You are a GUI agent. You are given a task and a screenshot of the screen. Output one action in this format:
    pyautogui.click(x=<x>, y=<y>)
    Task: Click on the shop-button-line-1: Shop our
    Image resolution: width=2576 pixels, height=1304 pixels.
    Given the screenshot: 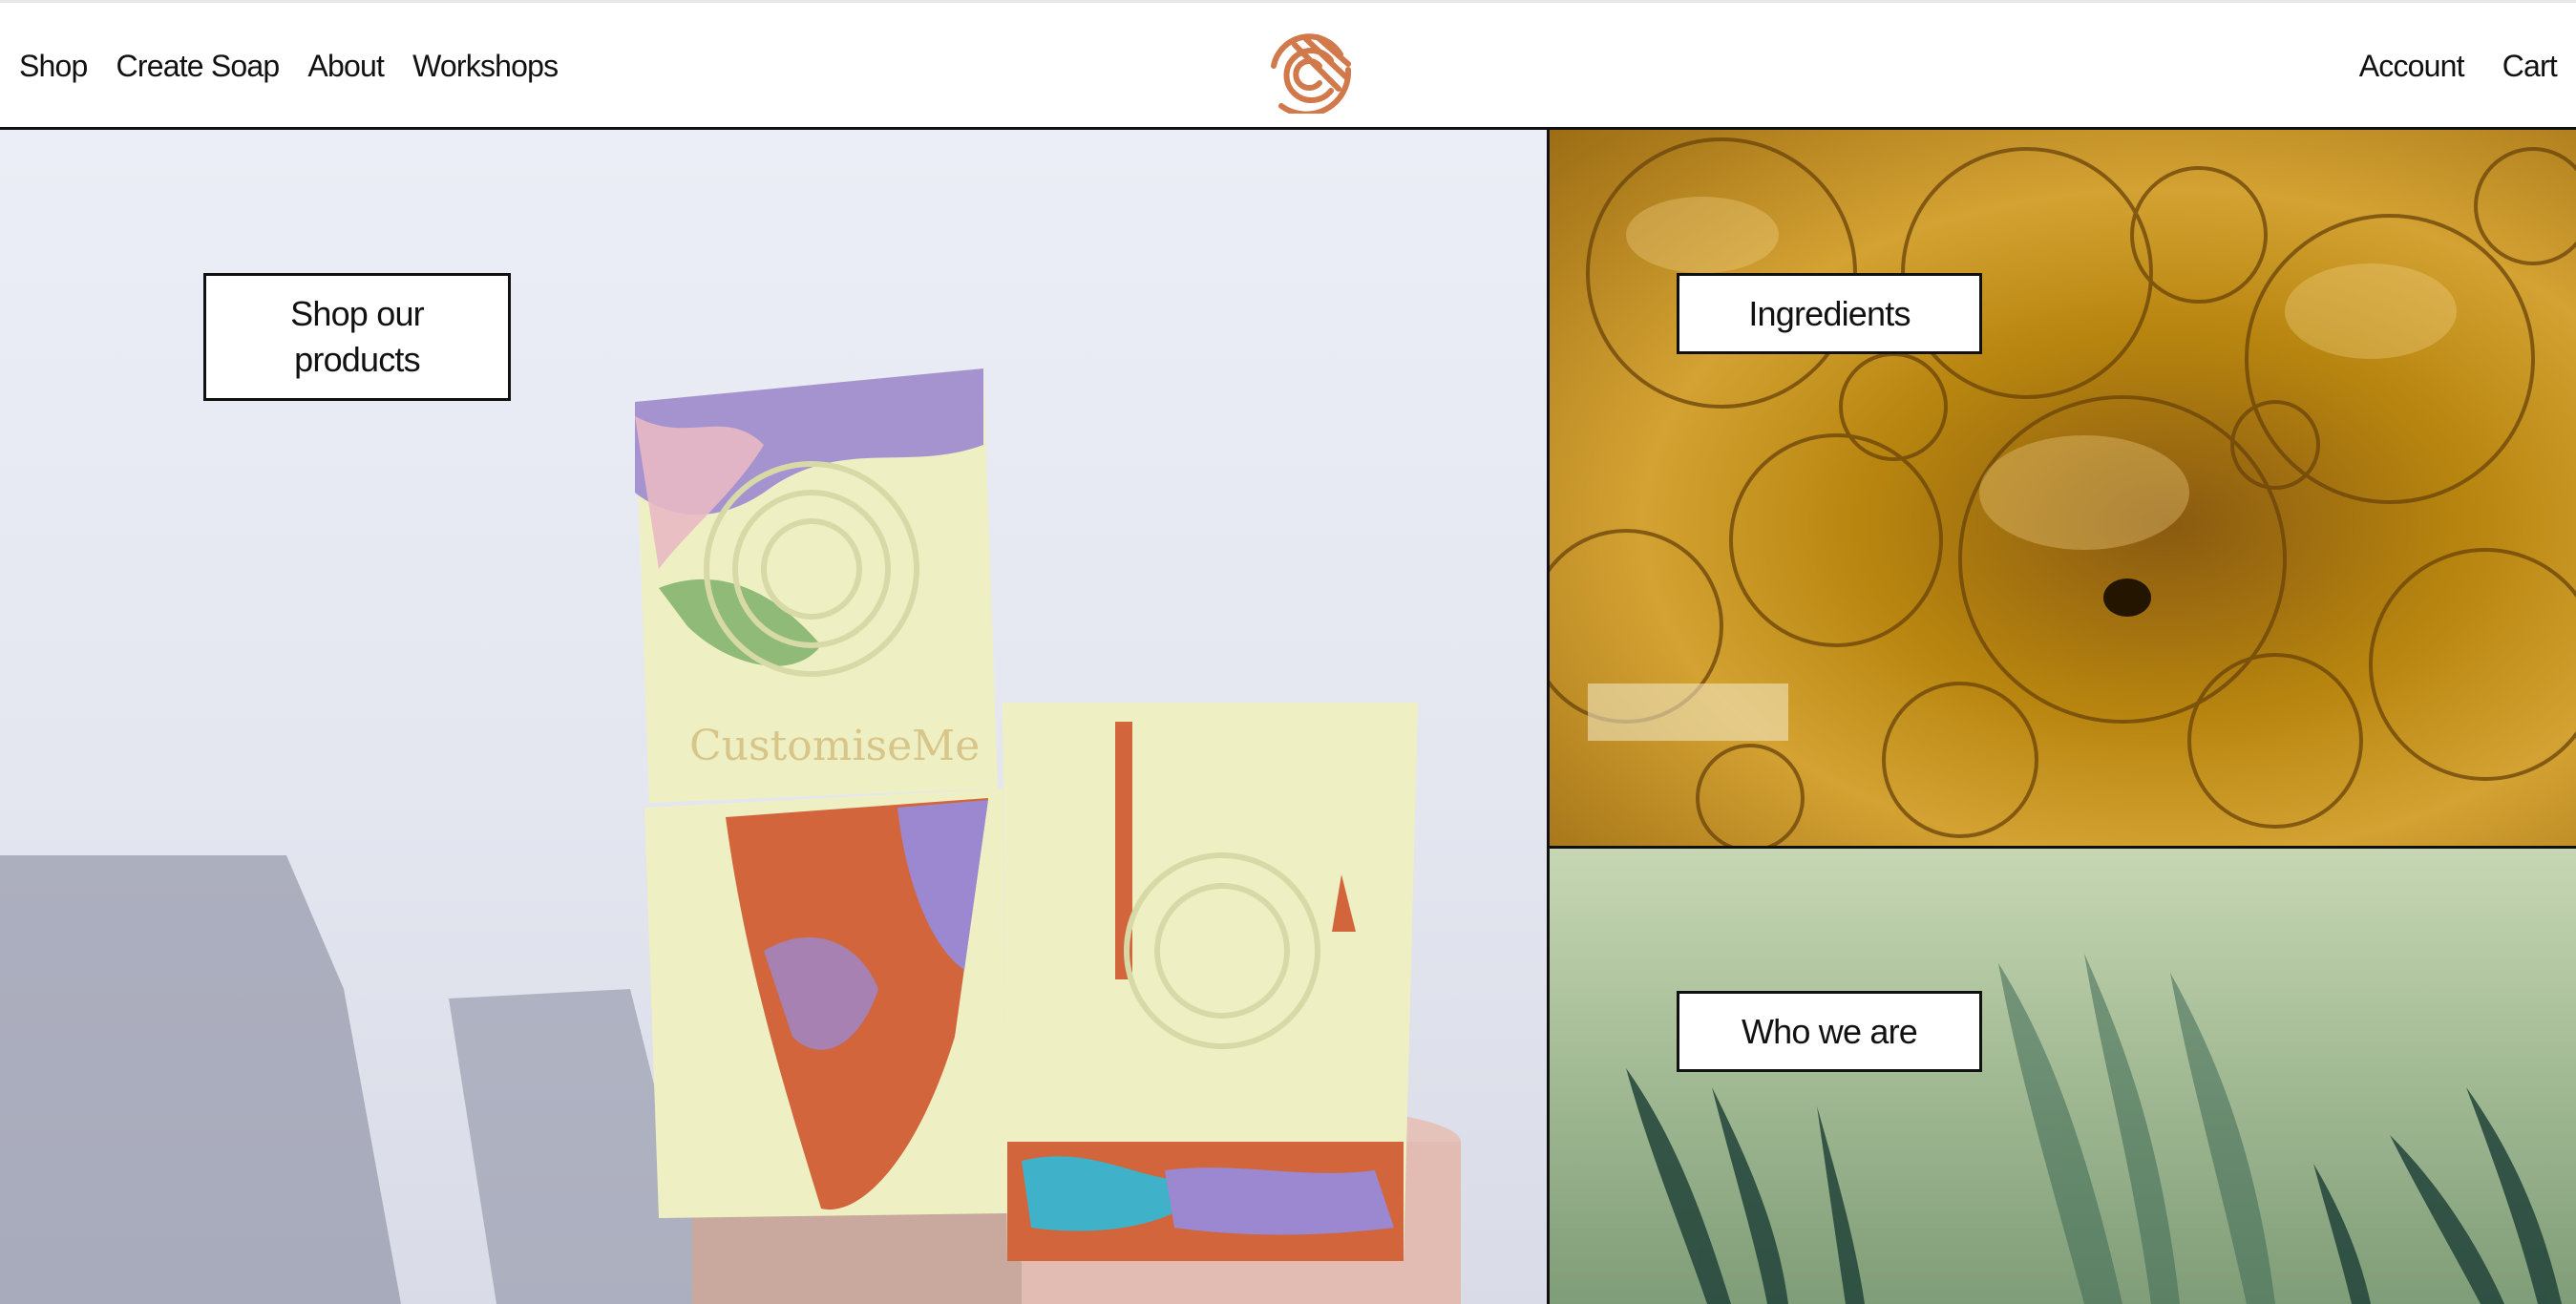 What is the action you would take?
    pyautogui.click(x=357, y=314)
    